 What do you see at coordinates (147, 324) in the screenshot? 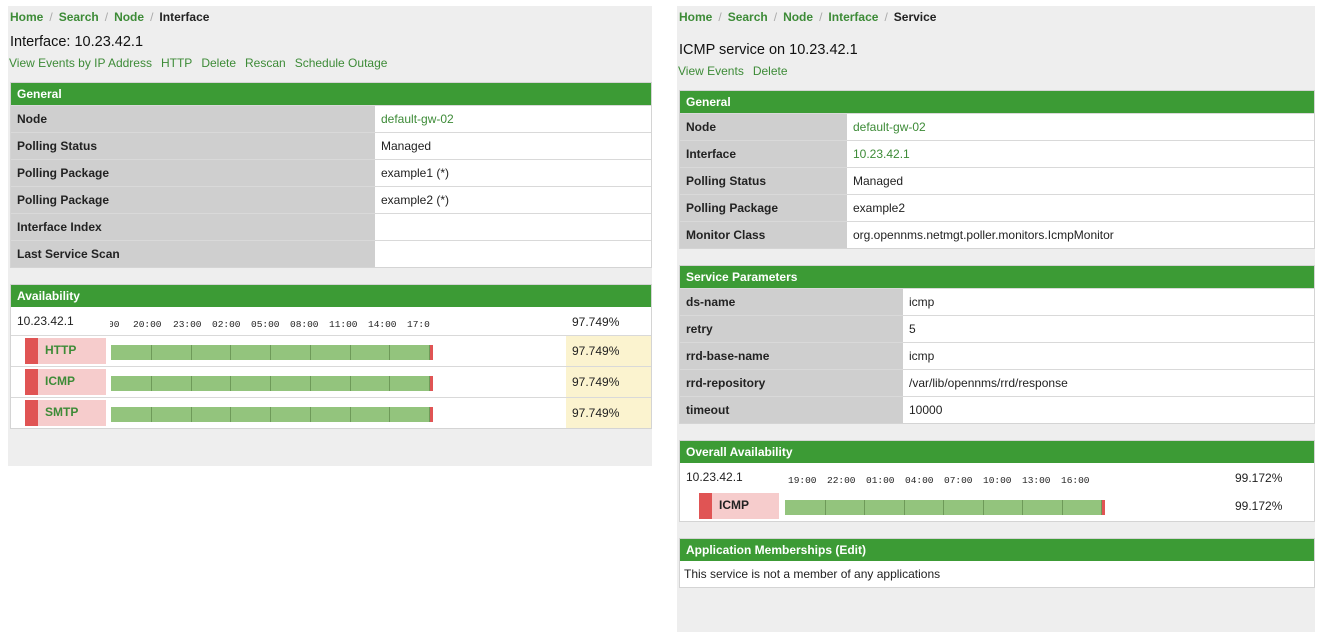
I see `timeline-label: 20:00` at bounding box center [147, 324].